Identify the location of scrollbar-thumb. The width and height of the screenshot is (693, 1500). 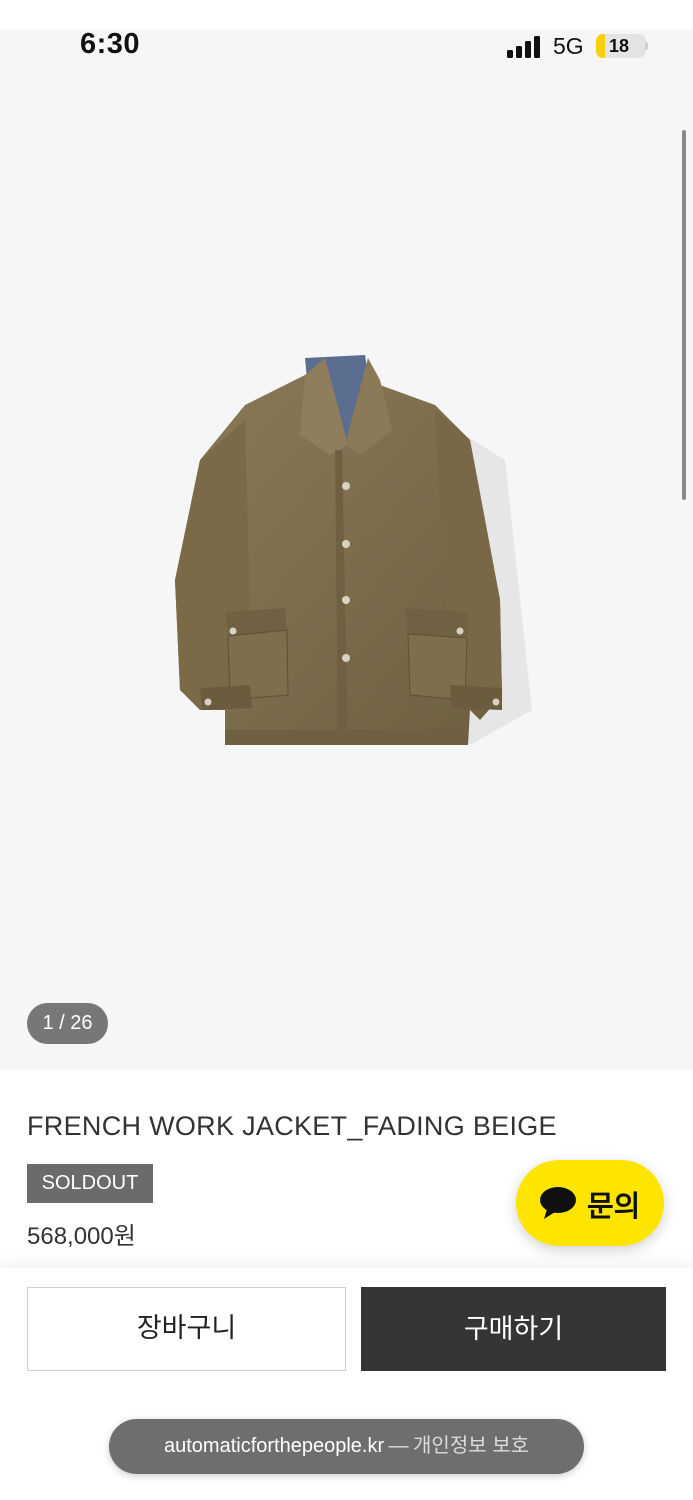
(684, 315).